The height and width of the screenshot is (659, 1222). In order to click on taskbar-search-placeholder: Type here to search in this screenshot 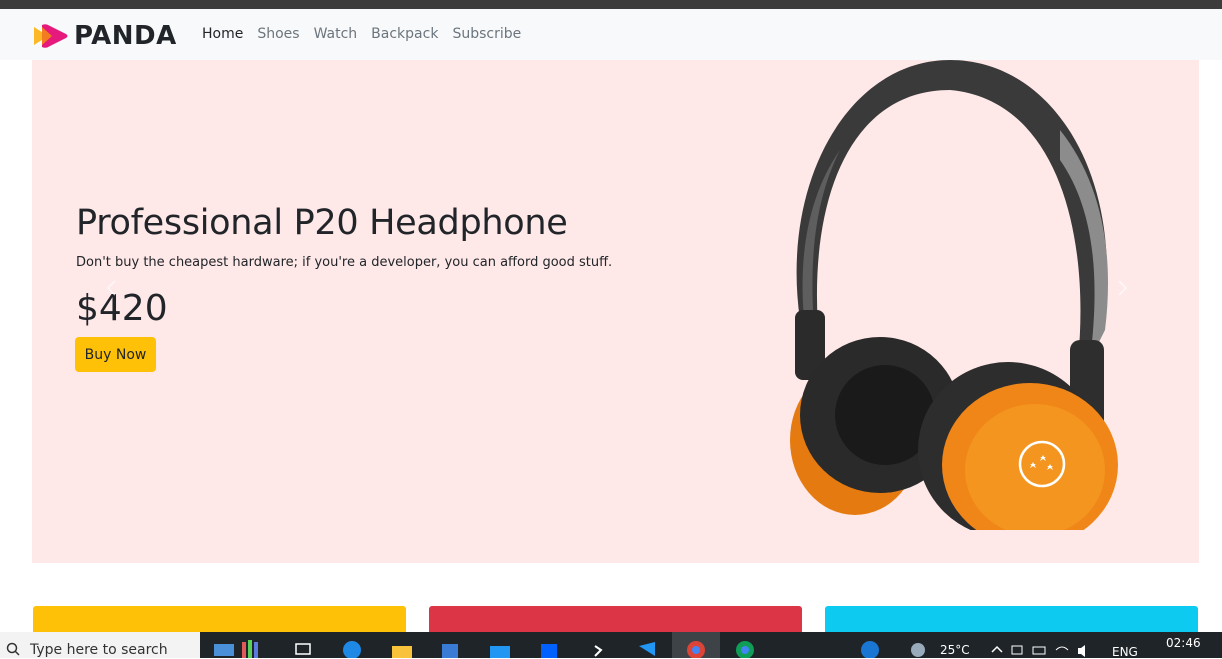, I will do `click(99, 650)`.